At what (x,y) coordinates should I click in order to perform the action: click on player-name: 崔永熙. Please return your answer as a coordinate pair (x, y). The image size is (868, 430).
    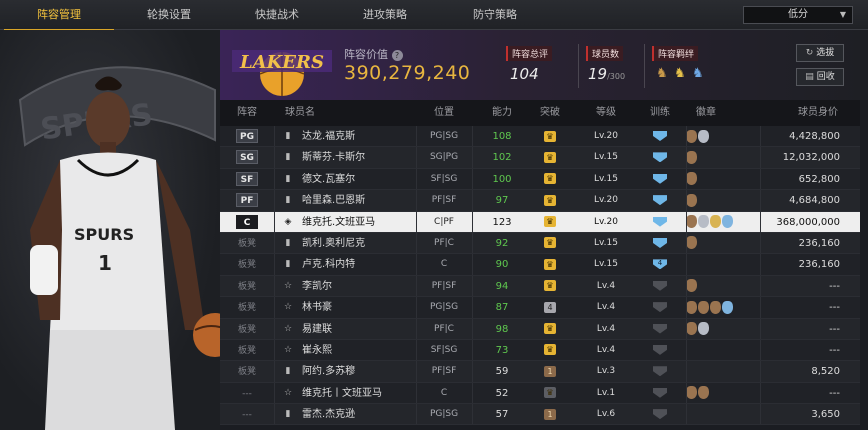
    Looking at the image, I should click on (367, 350).